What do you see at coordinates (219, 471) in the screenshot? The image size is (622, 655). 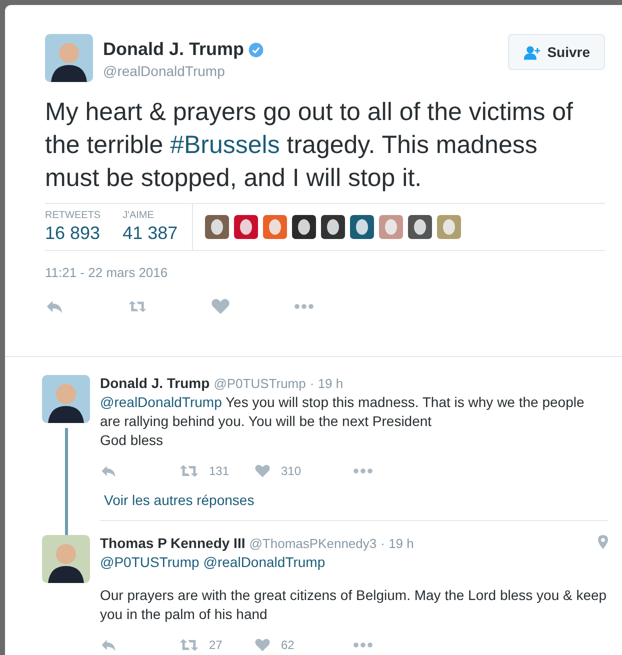 I see `retweet-count: 131` at bounding box center [219, 471].